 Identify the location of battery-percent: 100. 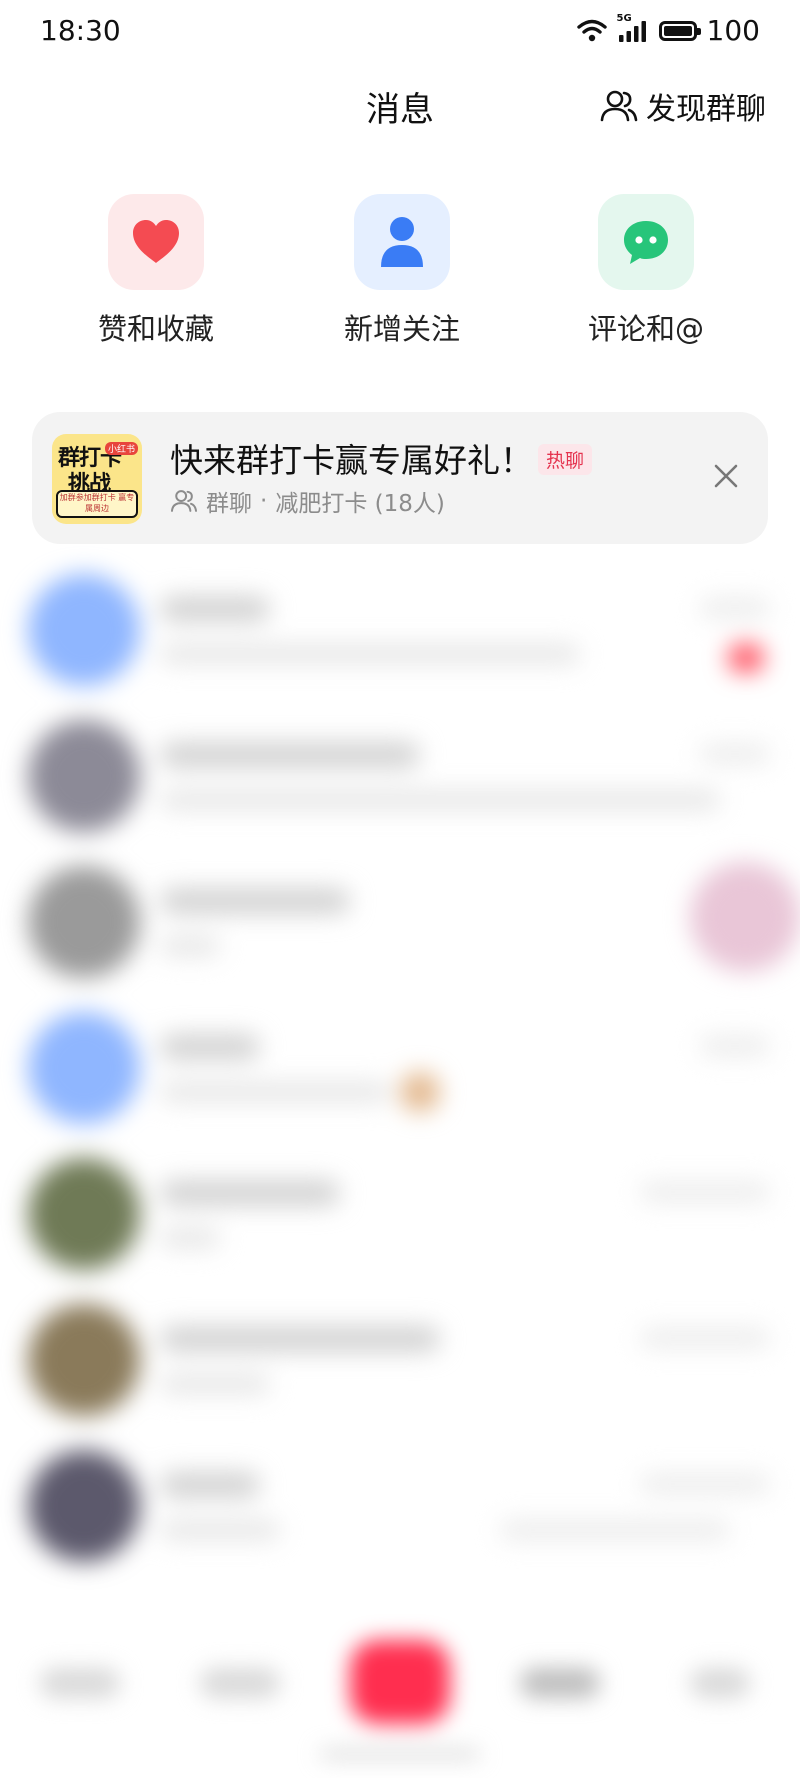
(733, 30).